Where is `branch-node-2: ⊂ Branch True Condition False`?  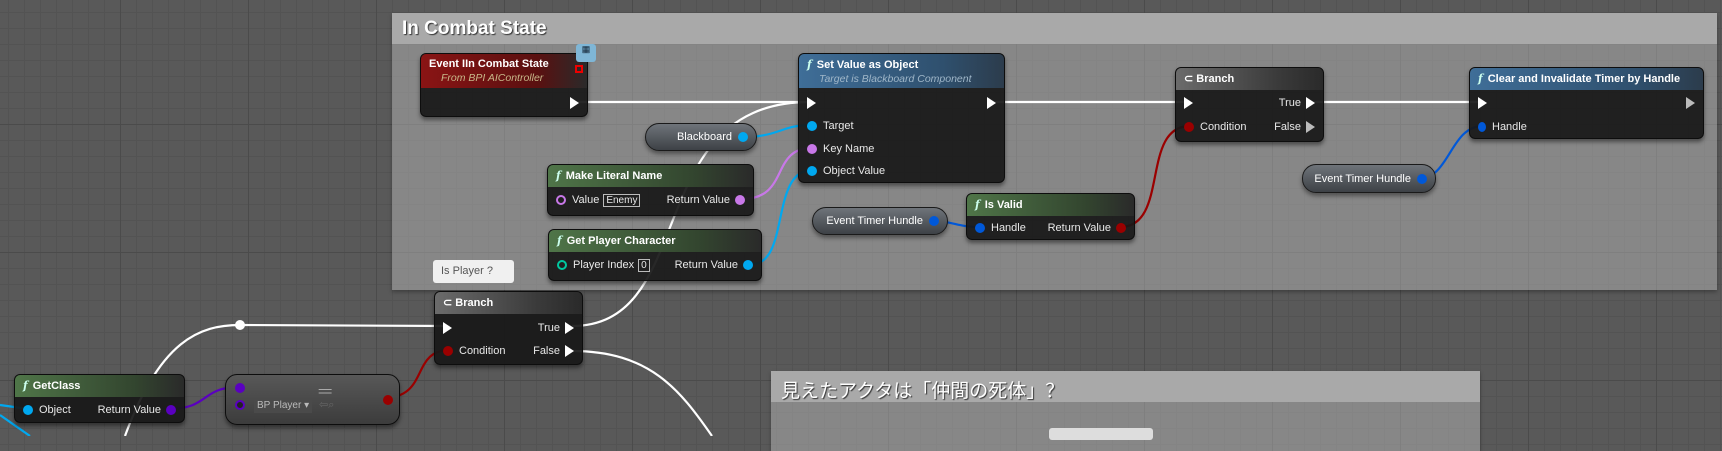 branch-node-2: ⊂ Branch True Condition False is located at coordinates (1249, 104).